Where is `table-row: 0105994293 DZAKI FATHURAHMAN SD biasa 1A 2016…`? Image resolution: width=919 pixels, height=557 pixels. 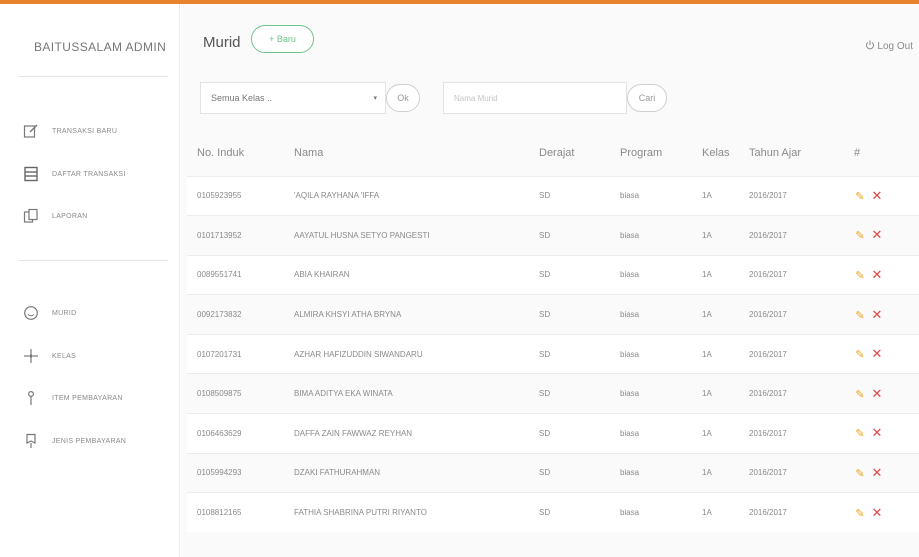 table-row: 0105994293 DZAKI FATHURAHMAN SD biasa 1A 2016… is located at coordinates (553, 472).